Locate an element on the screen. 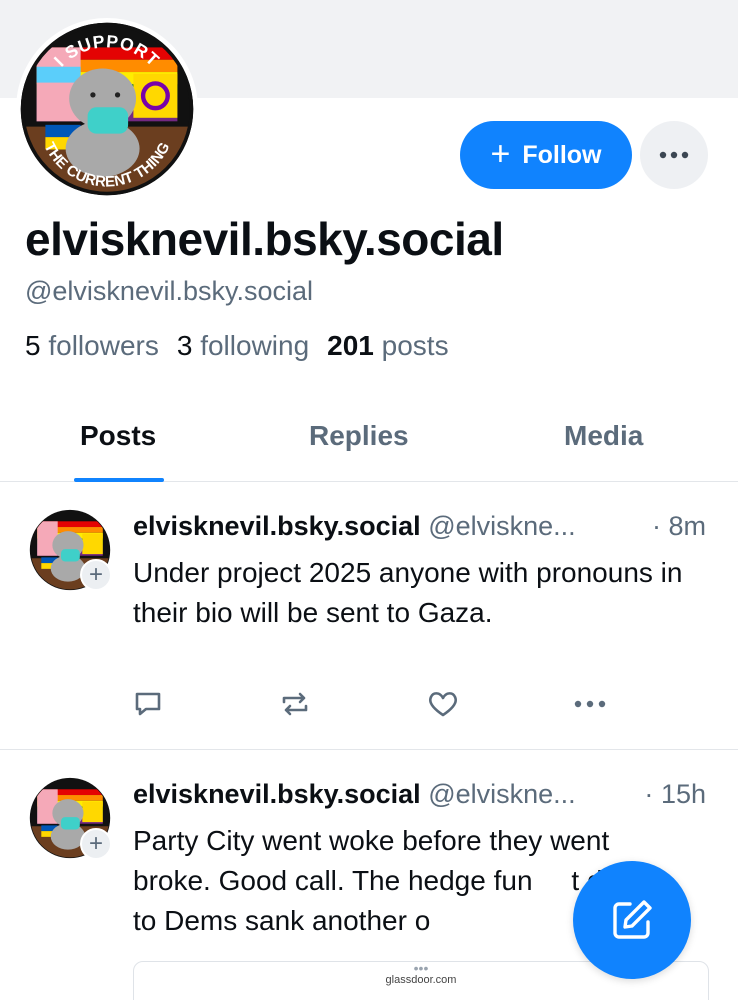 The image size is (738, 1000). tab-media: Media is located at coordinates (603, 436).